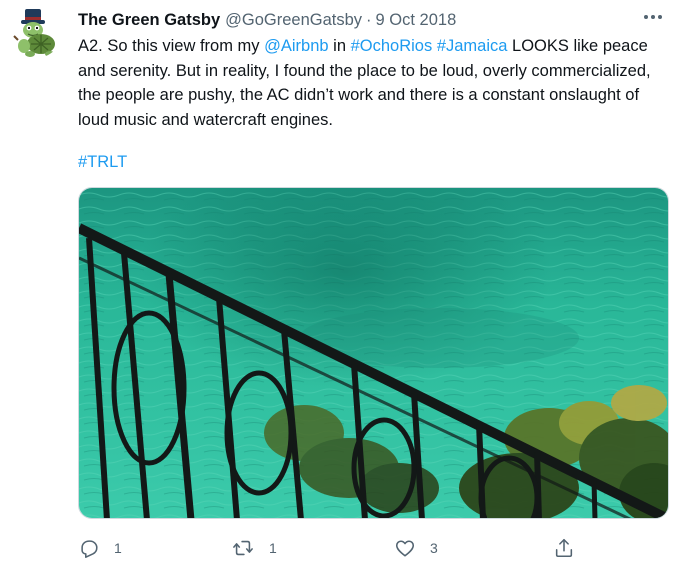 Image resolution: width=680 pixels, height=566 pixels. I want to click on more-horizontal-icon, so click(653, 17).